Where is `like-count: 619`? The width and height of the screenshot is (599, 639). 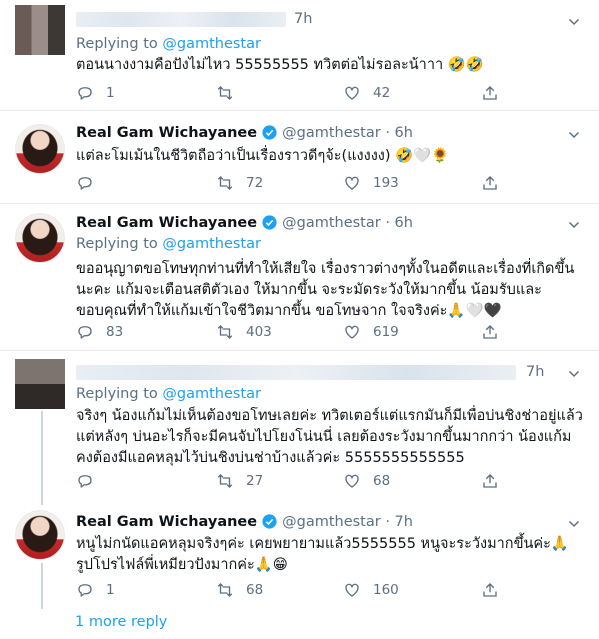
like-count: 619 is located at coordinates (386, 332).